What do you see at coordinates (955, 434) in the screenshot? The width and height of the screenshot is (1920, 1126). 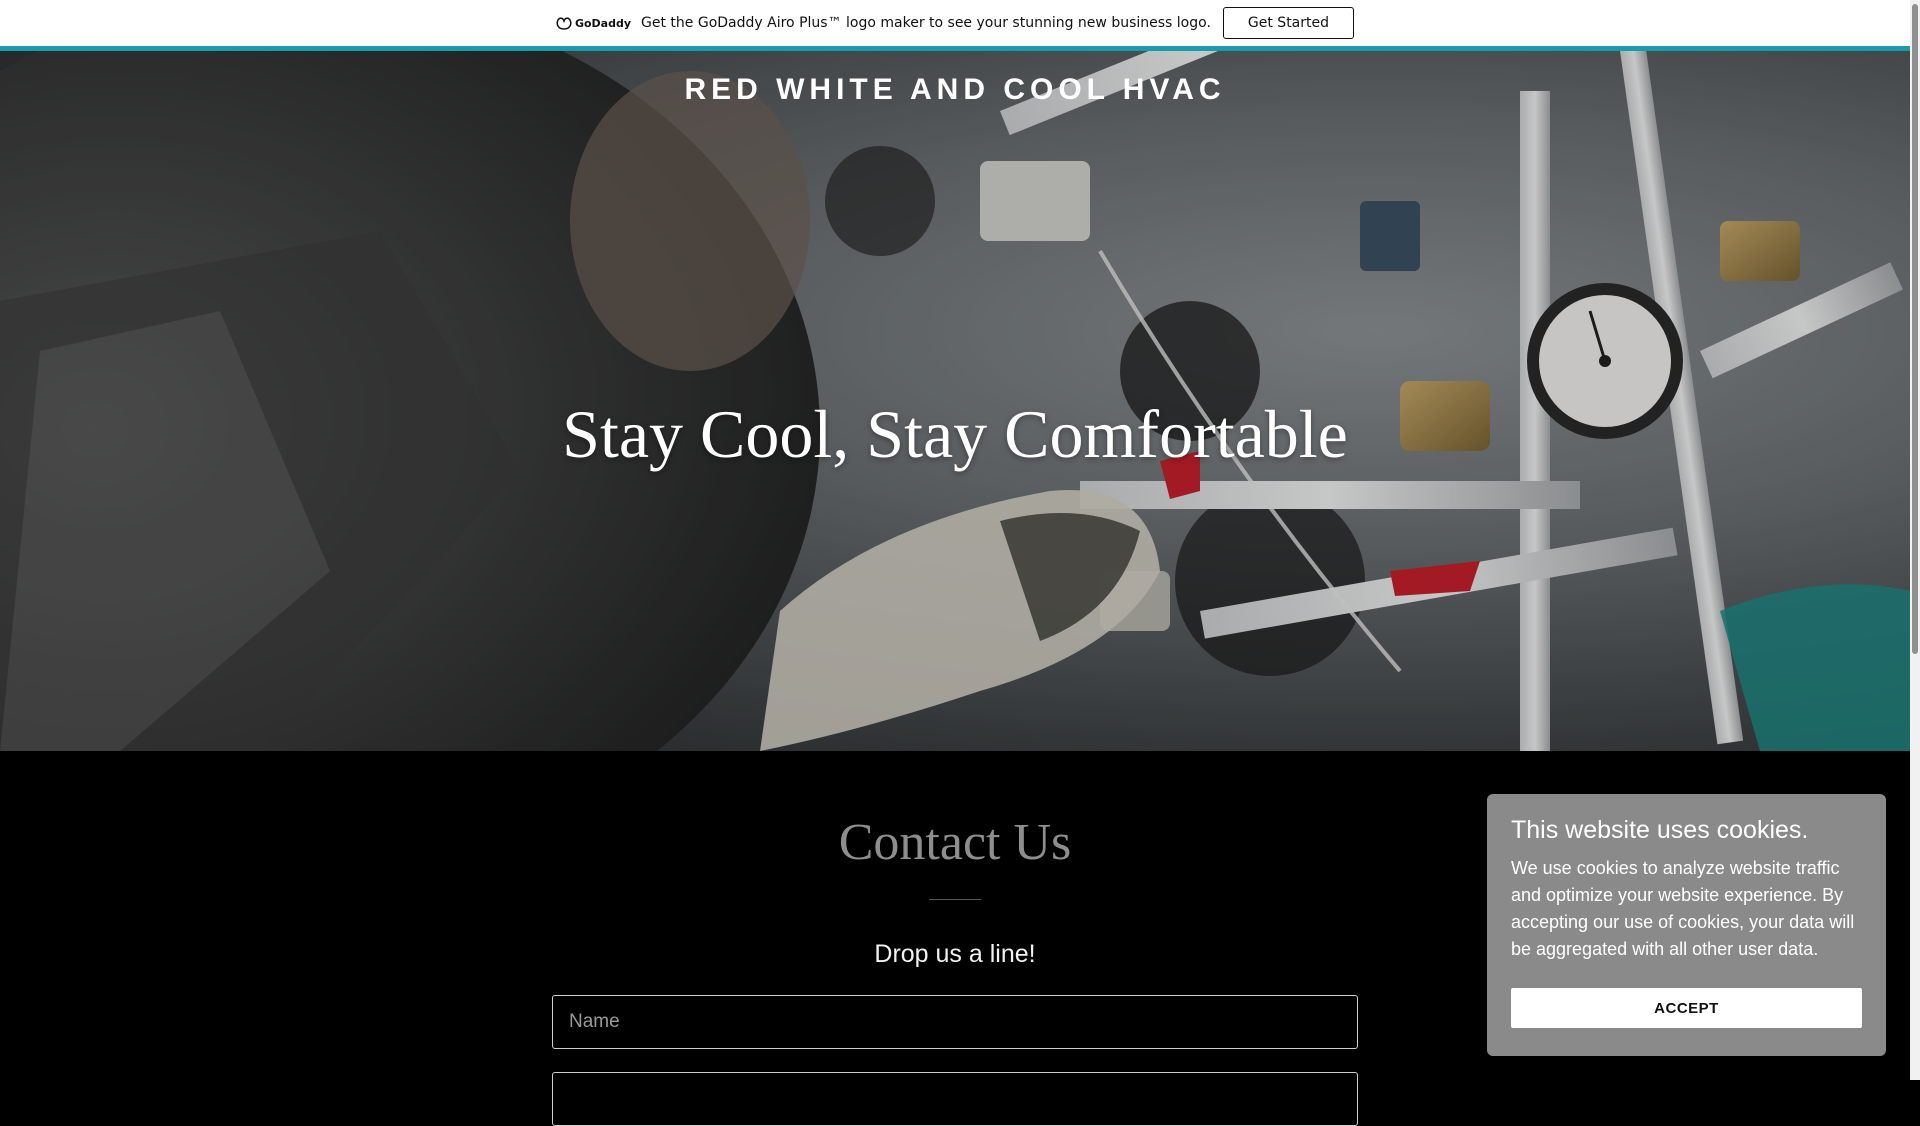 I see `hero-heading: Stay Cool, Stay Comfortable` at bounding box center [955, 434].